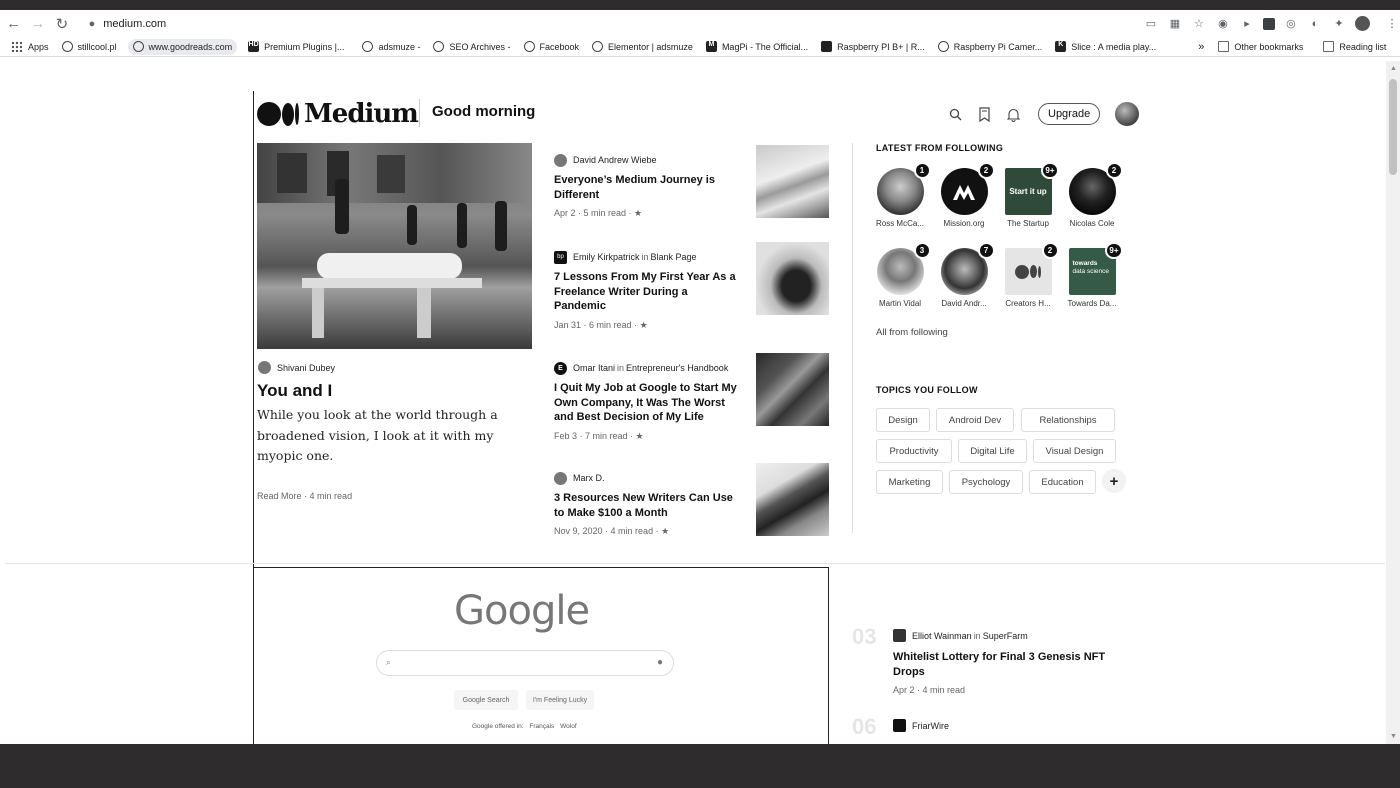 The image size is (1400, 788). Describe the element at coordinates (1062, 482) in the screenshot. I see `topic-tag: Education` at that location.